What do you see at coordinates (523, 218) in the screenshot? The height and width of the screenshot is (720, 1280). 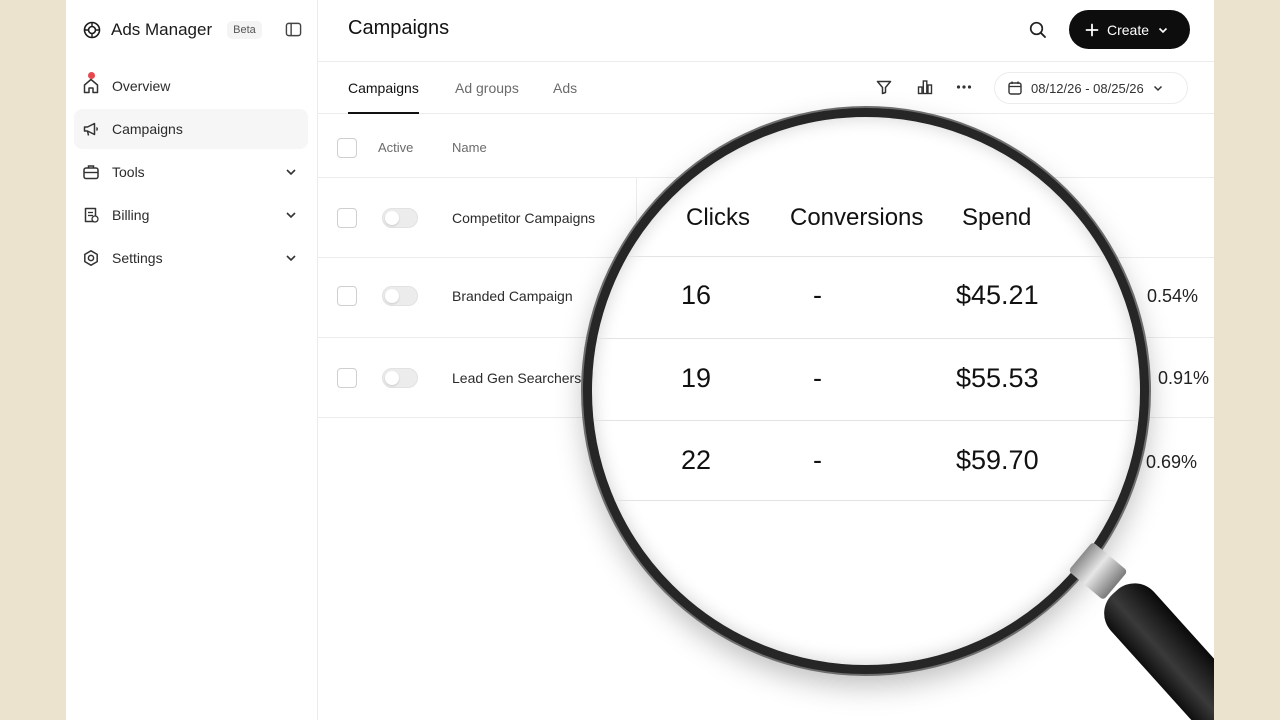 I see `campaign-name: Competitor Campaigns` at bounding box center [523, 218].